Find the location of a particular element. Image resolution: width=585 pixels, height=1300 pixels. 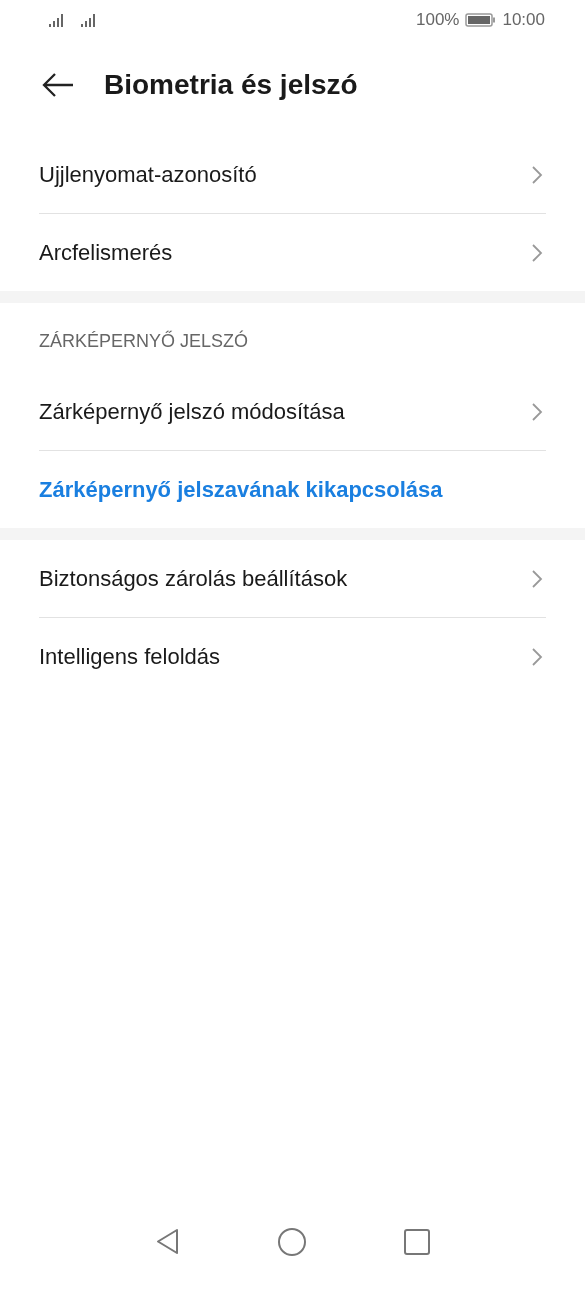

recents-icon is located at coordinates (416, 1242).